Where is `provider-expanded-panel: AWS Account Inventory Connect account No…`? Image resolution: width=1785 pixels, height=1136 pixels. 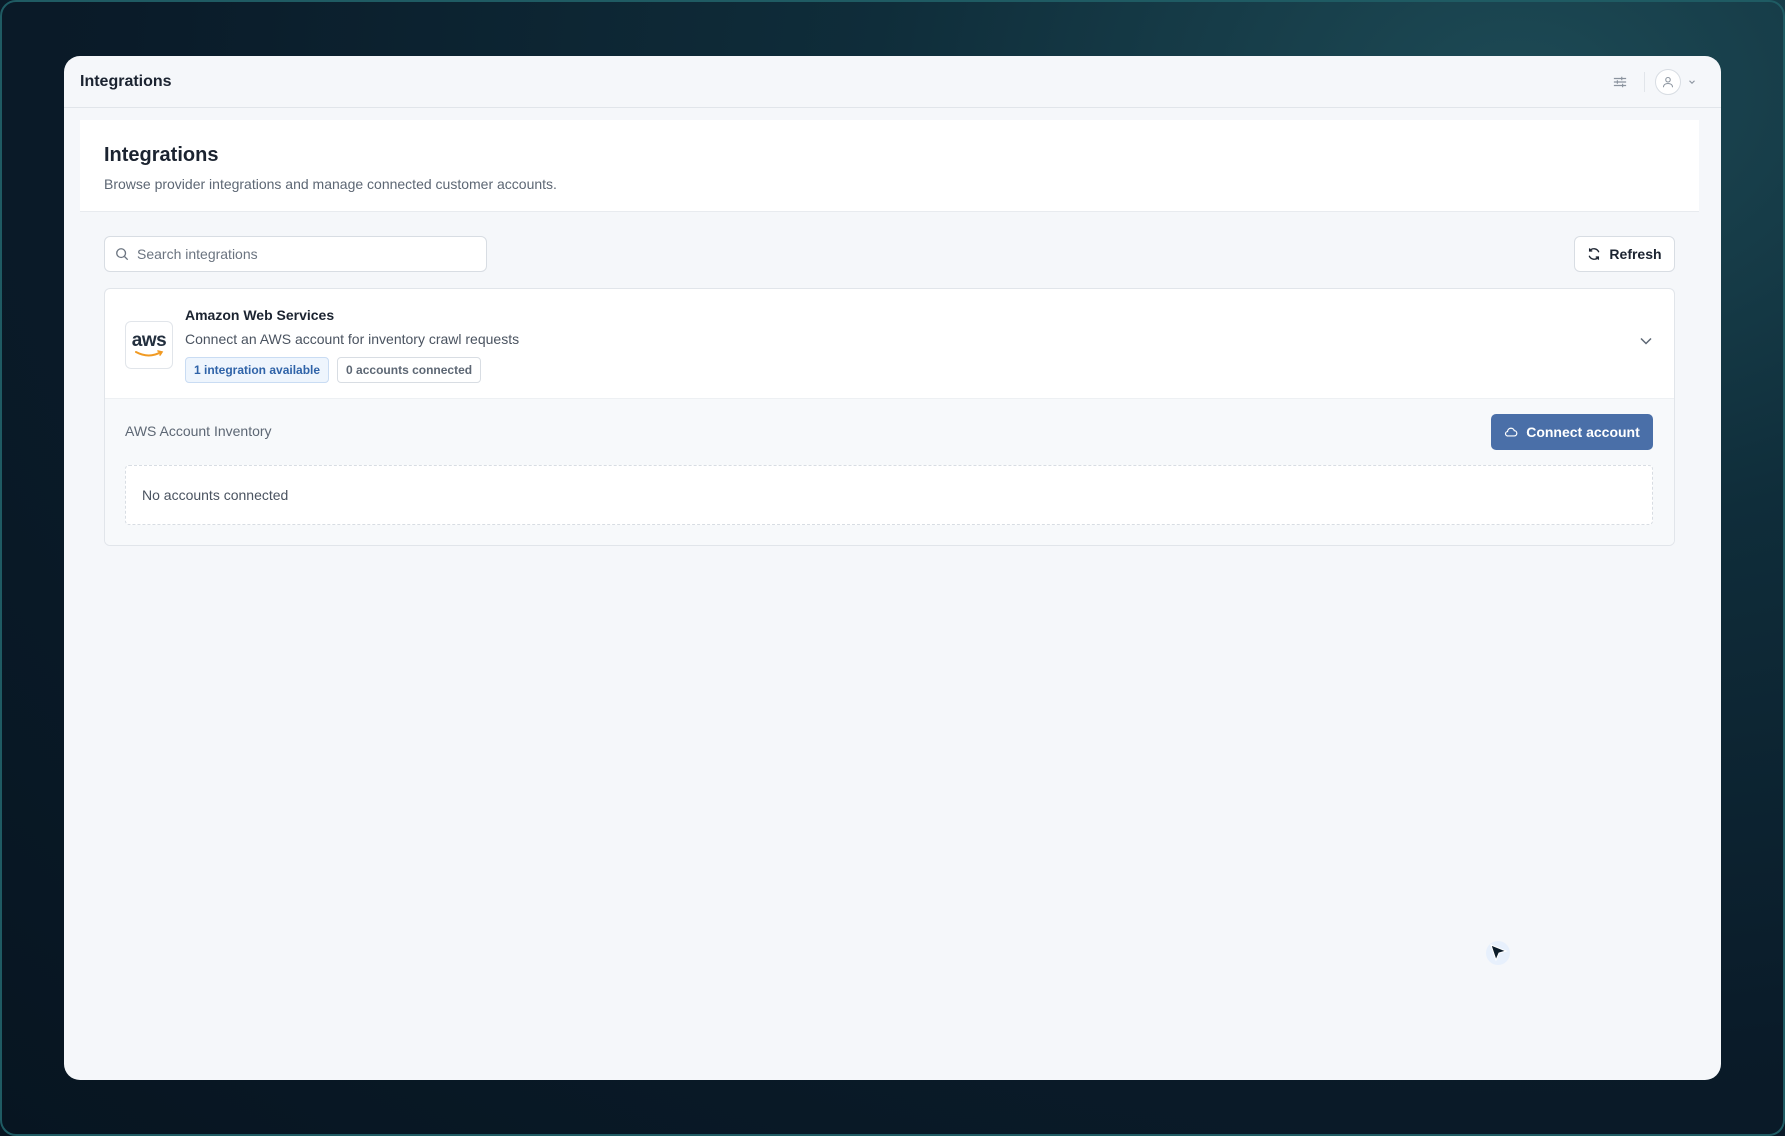 provider-expanded-panel: AWS Account Inventory Connect account No… is located at coordinates (889, 472).